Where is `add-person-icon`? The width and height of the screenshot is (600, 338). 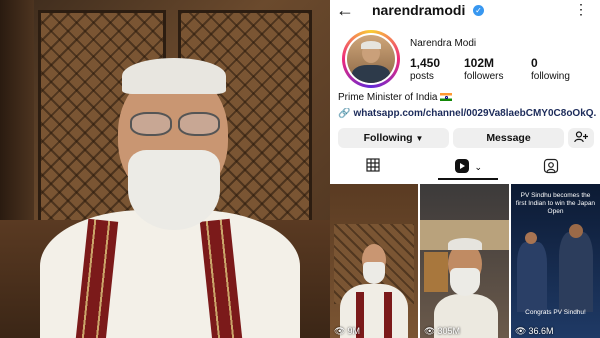
add-person-icon is located at coordinates (581, 137).